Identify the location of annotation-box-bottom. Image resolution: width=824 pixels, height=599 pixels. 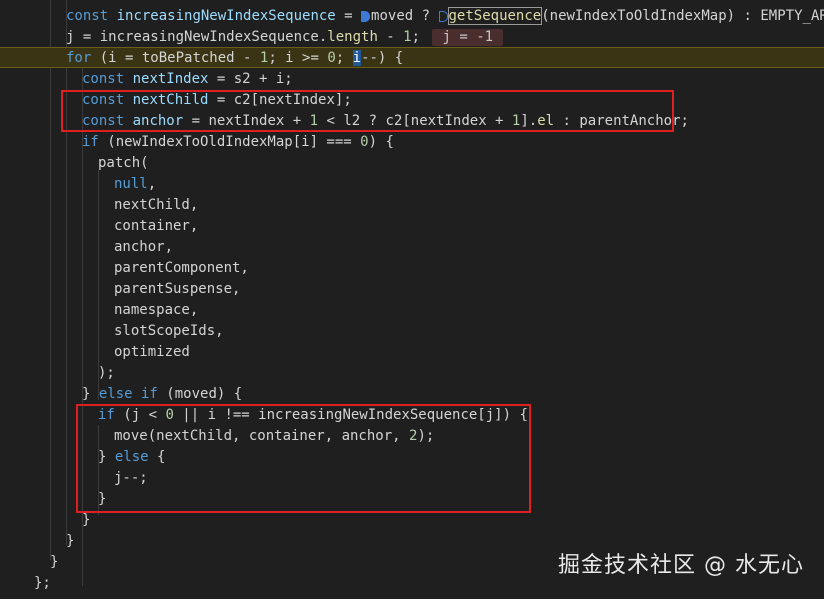
(303, 458).